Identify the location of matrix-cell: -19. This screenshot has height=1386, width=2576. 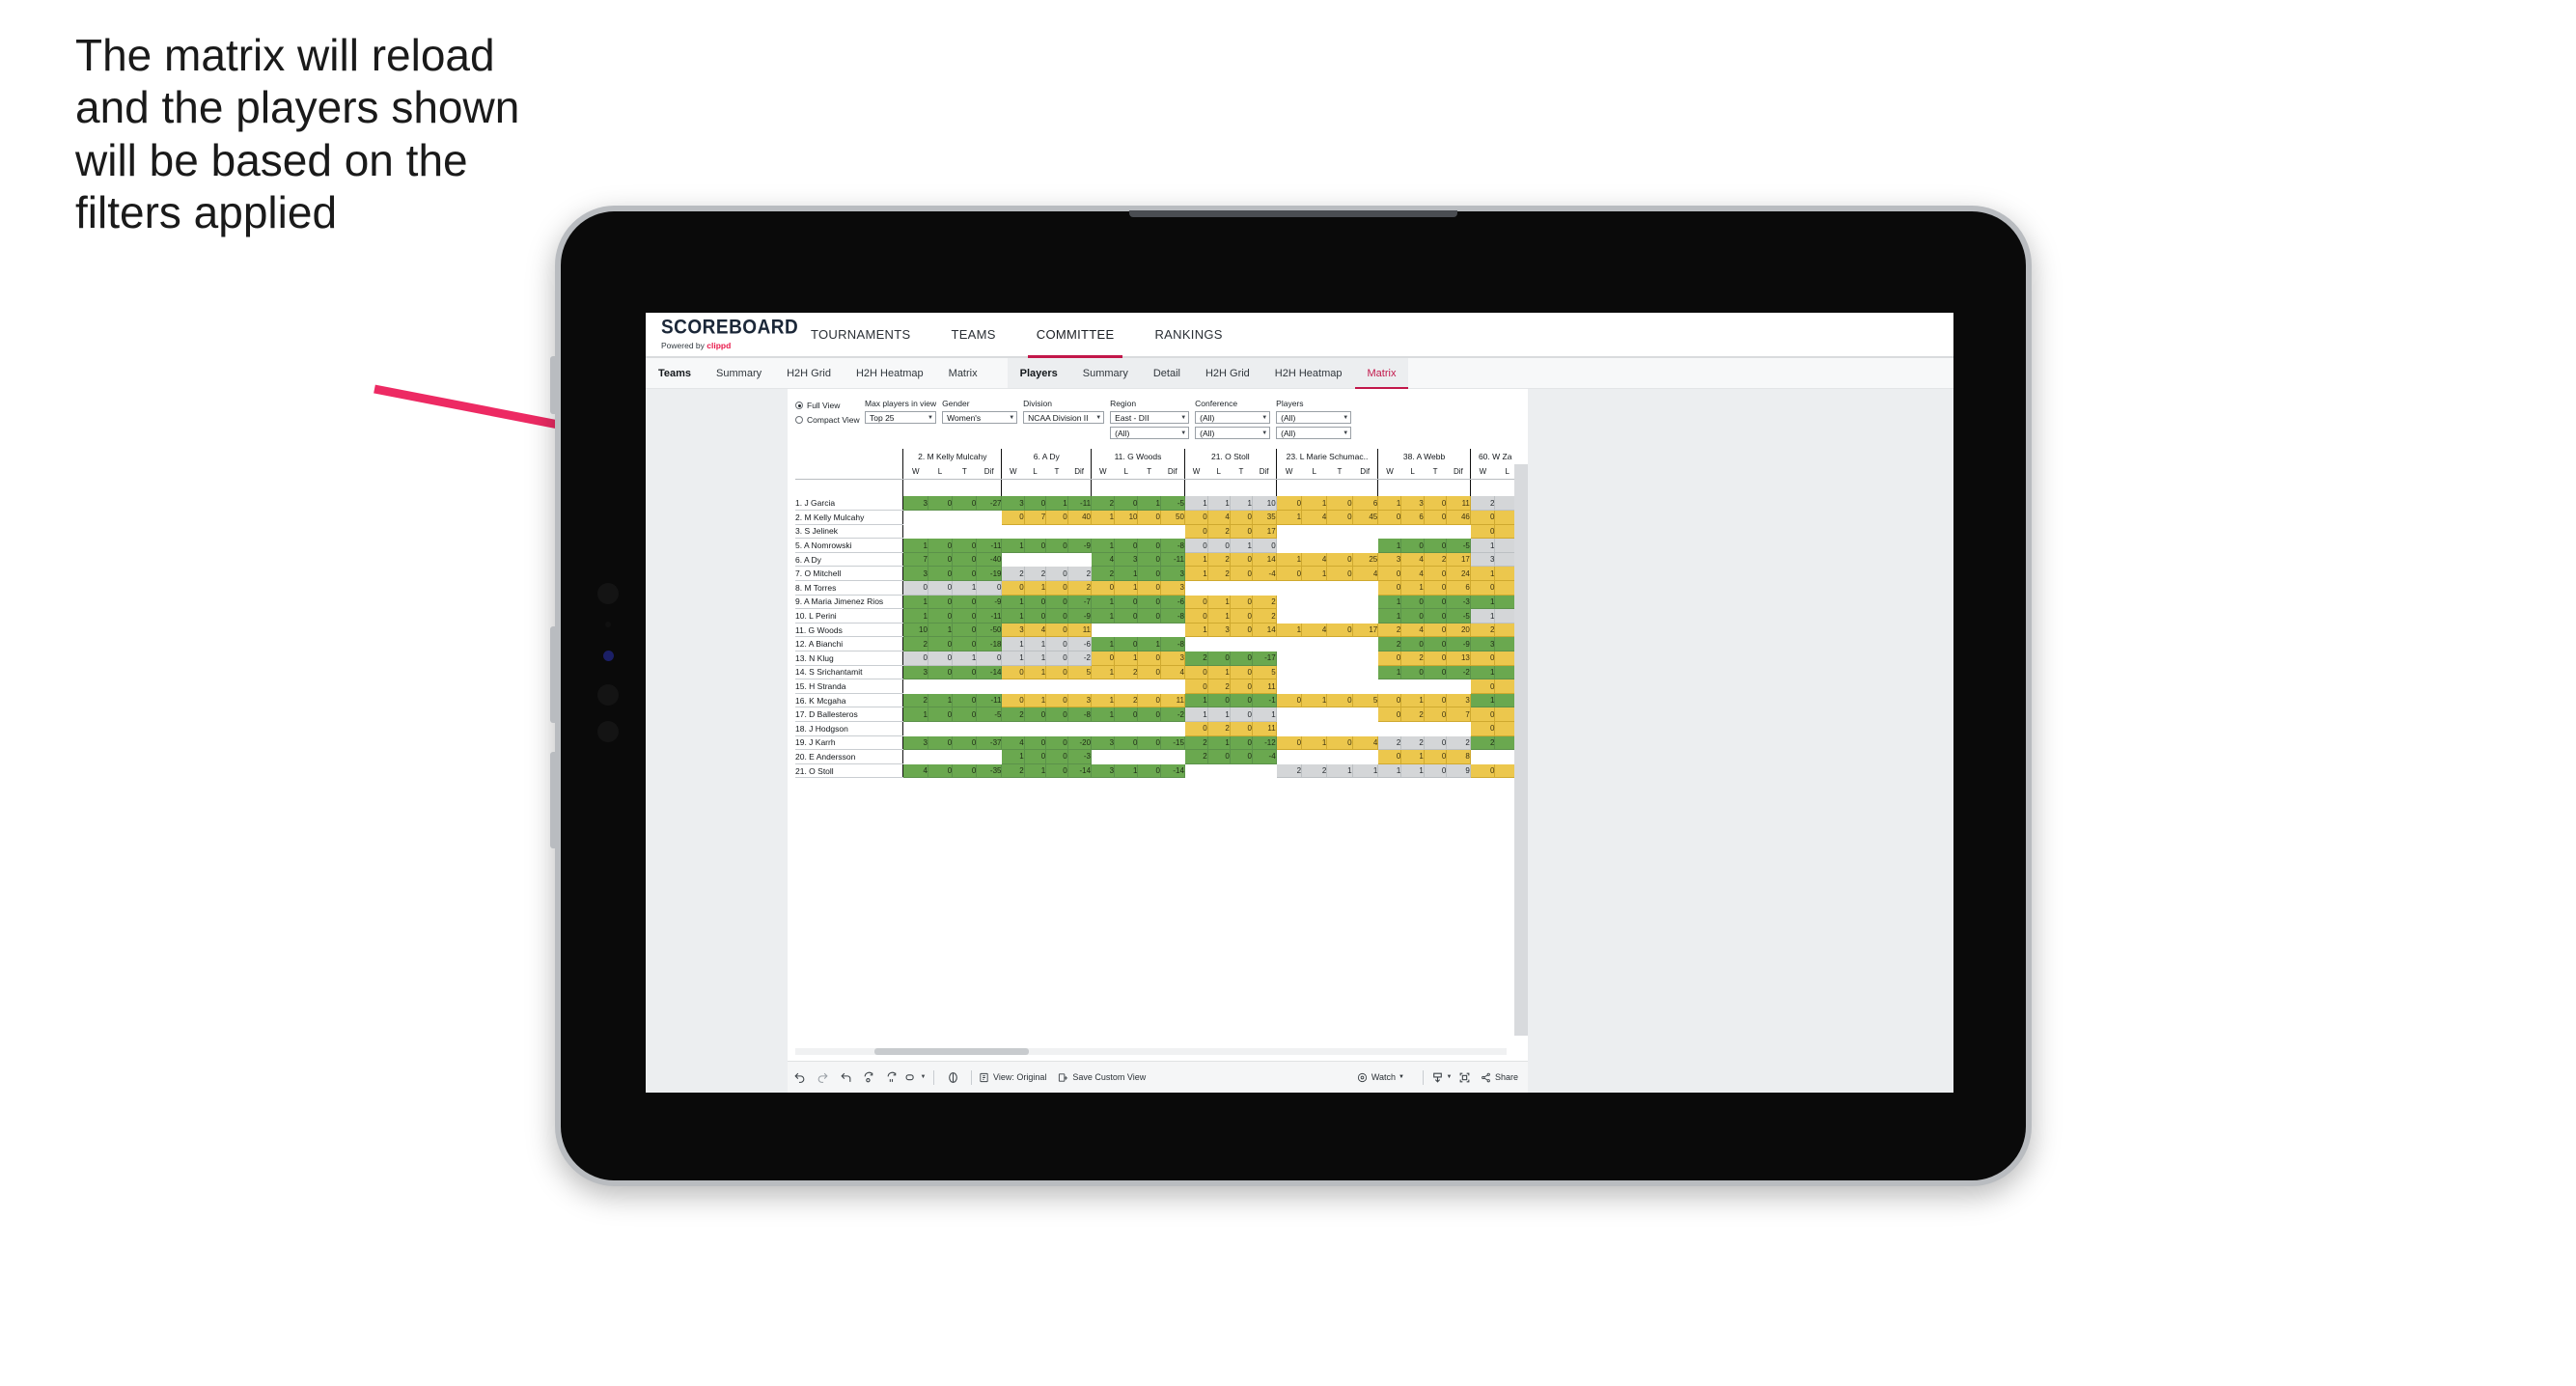
(989, 574).